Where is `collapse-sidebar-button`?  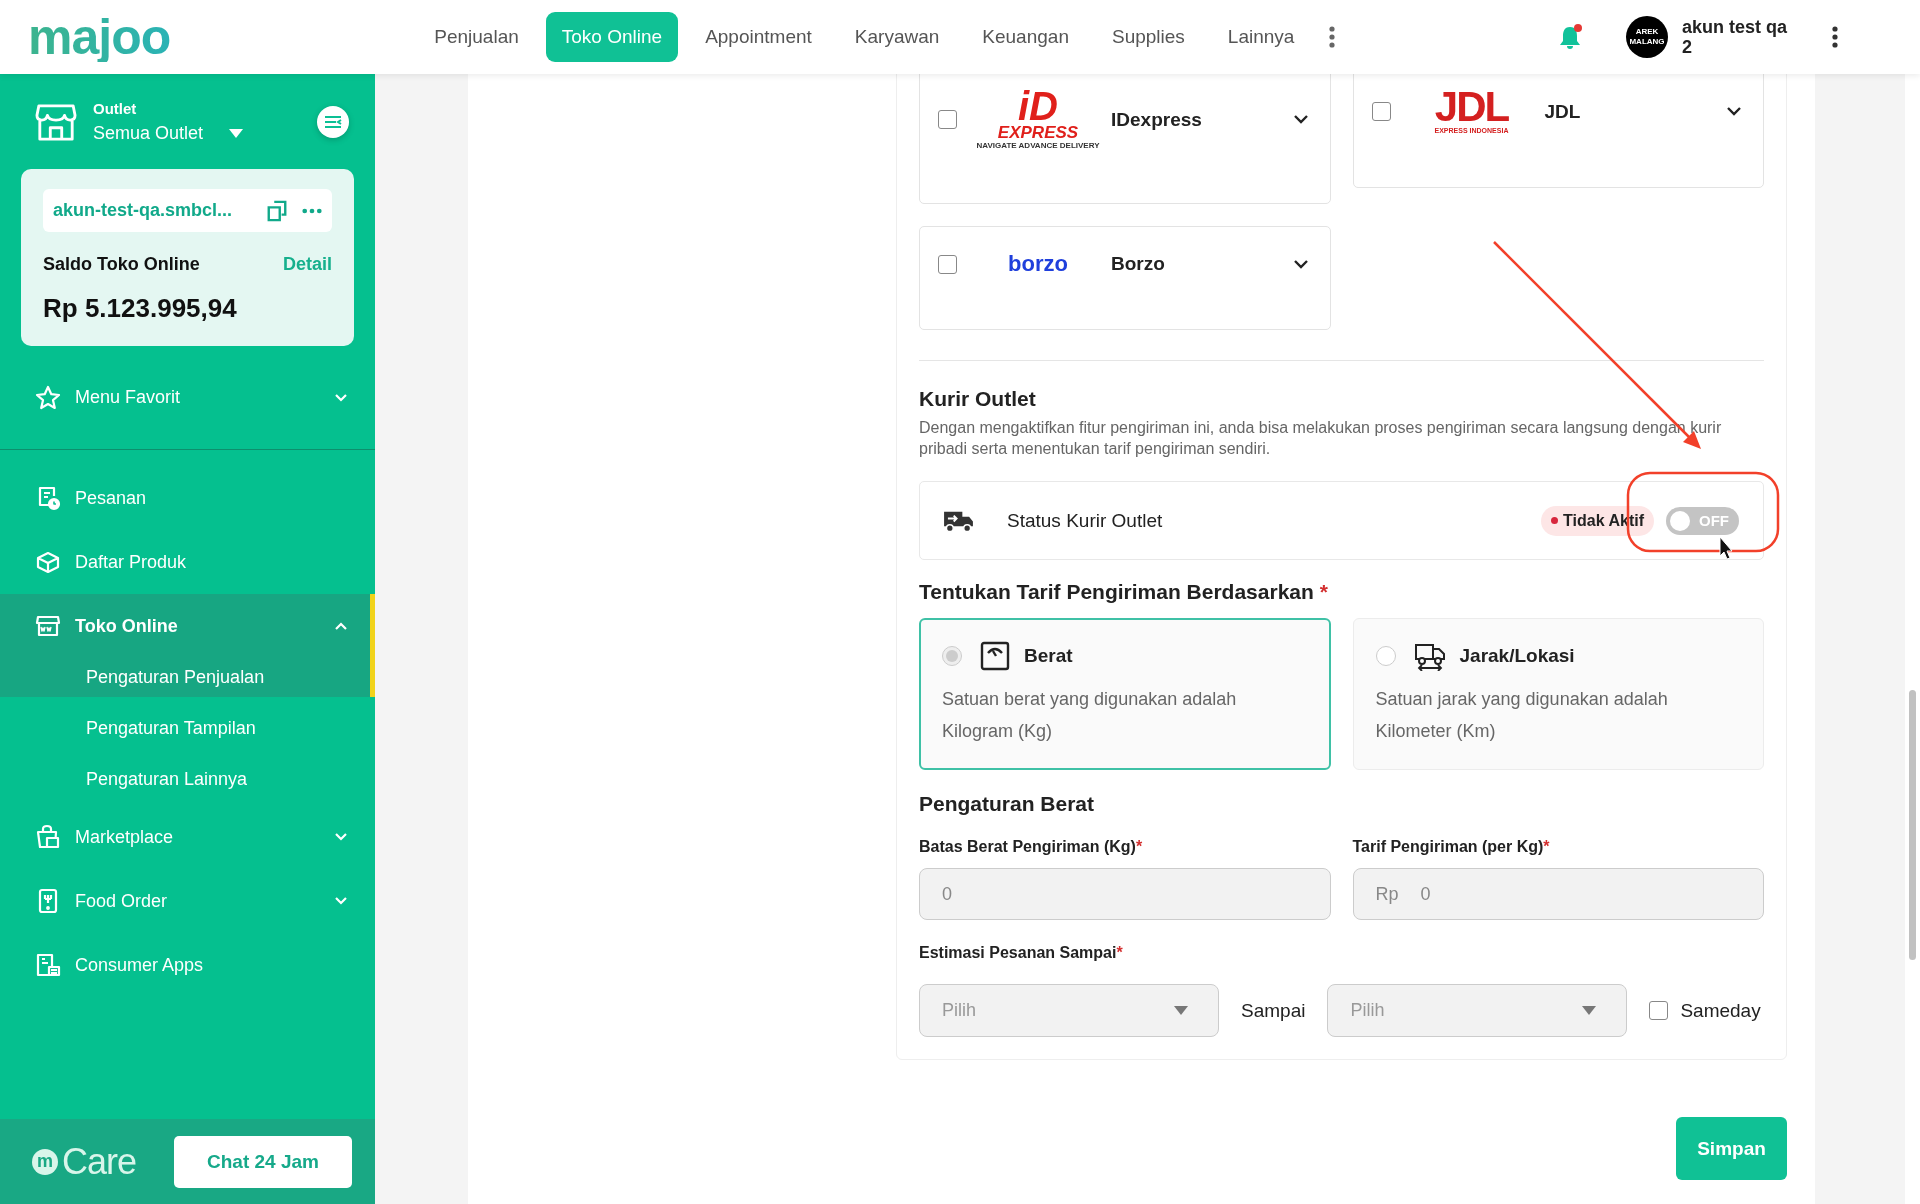 collapse-sidebar-button is located at coordinates (333, 121).